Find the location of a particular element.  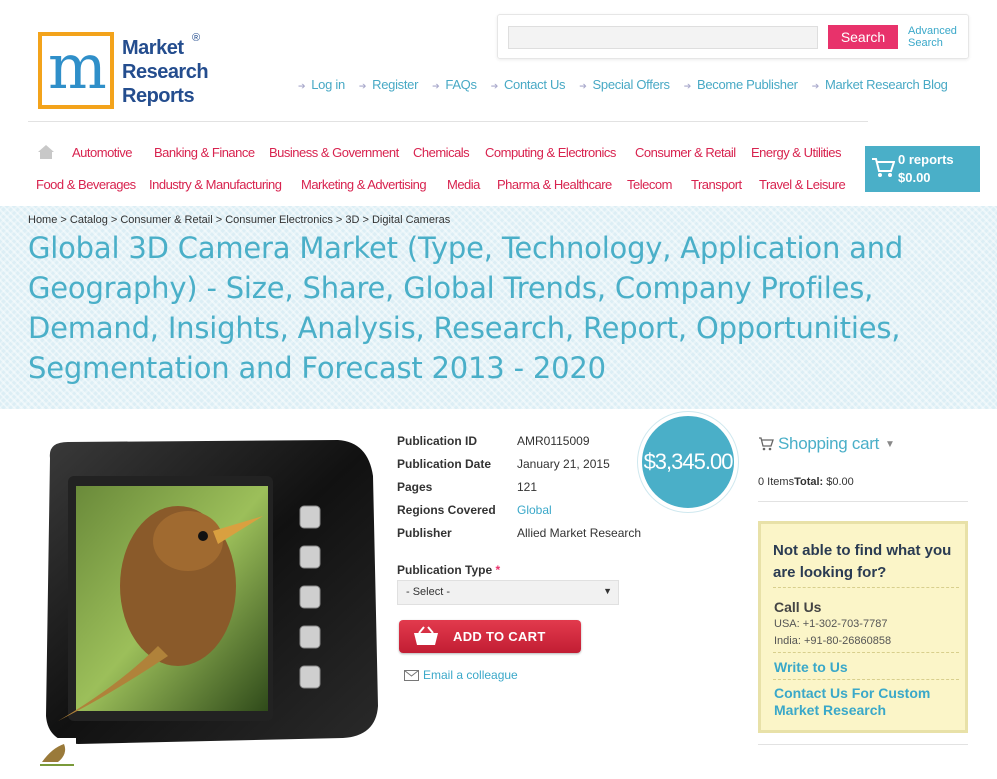

envelope-icon is located at coordinates (411, 675).